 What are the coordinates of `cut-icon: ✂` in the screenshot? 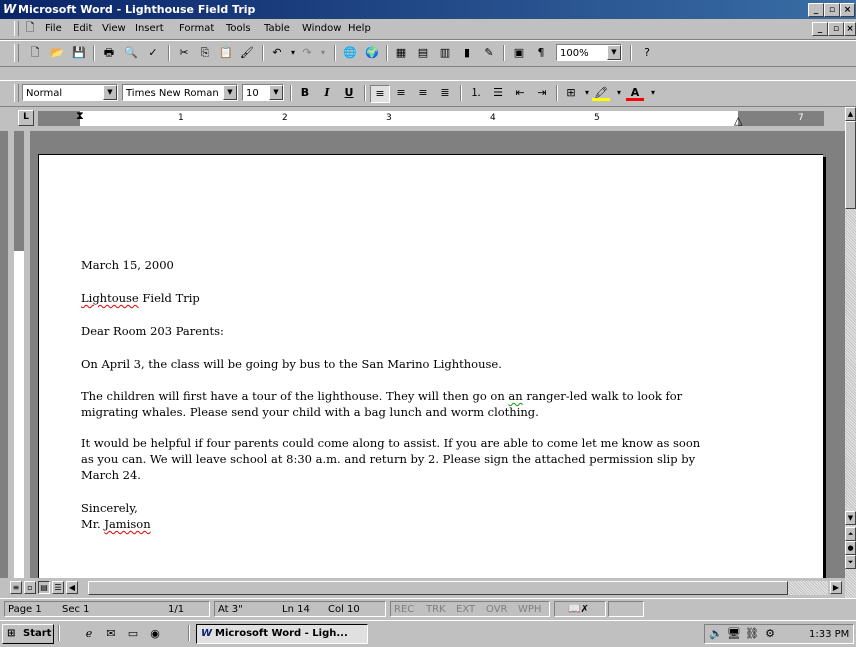 It's located at (184, 53).